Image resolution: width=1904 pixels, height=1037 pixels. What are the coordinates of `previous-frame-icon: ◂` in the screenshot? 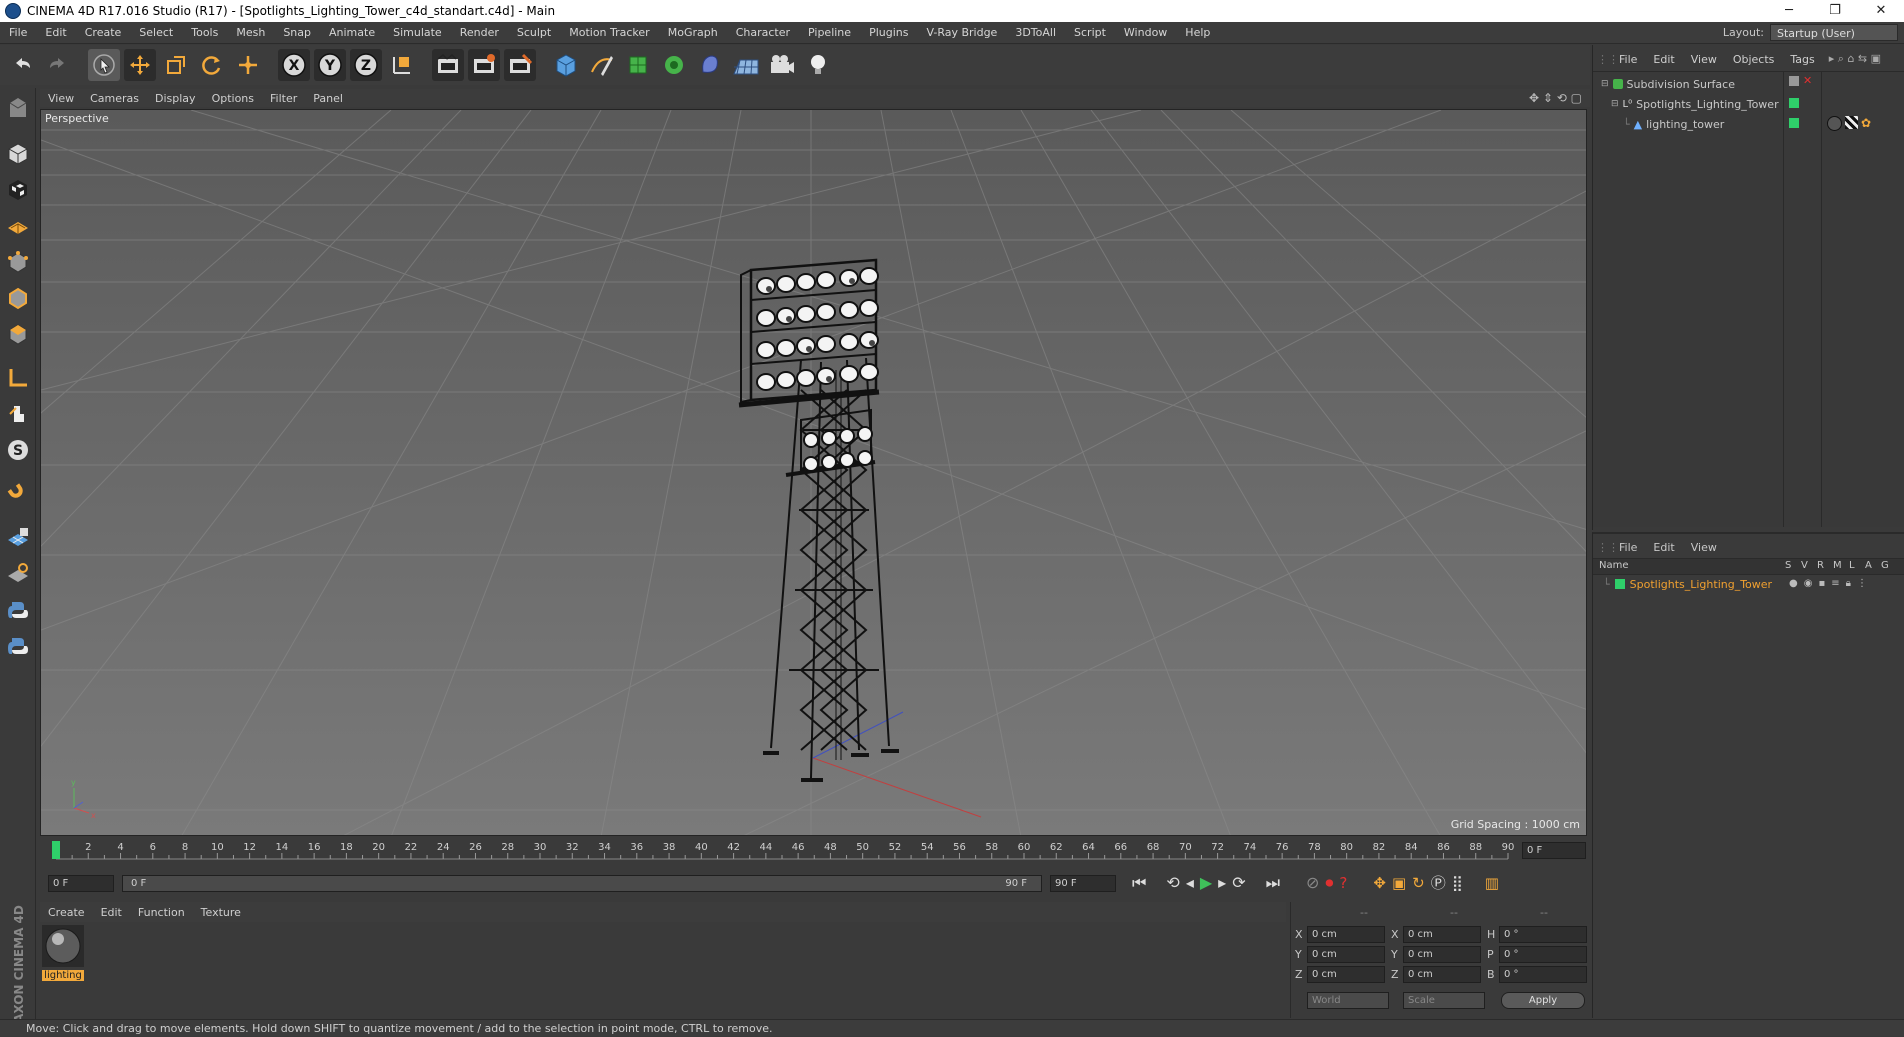 It's located at (1190, 882).